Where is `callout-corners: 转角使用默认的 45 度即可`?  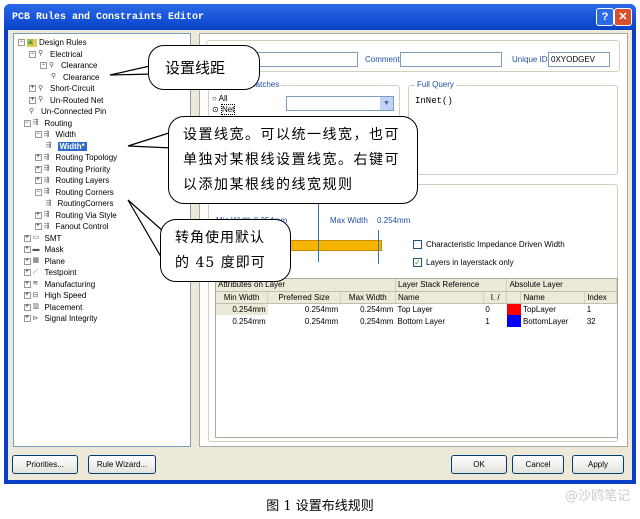 callout-corners: 转角使用默认的 45 度即可 is located at coordinates (225, 250).